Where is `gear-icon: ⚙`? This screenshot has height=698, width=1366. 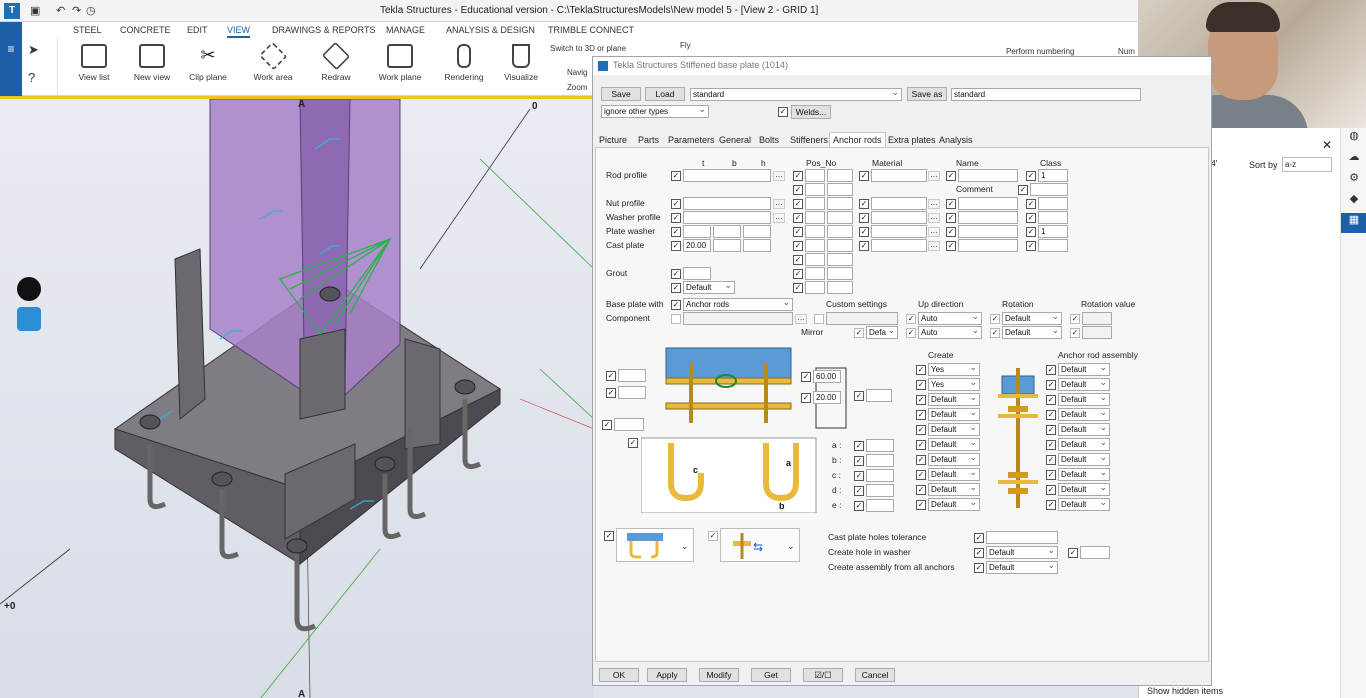 gear-icon: ⚙ is located at coordinates (1353, 181).